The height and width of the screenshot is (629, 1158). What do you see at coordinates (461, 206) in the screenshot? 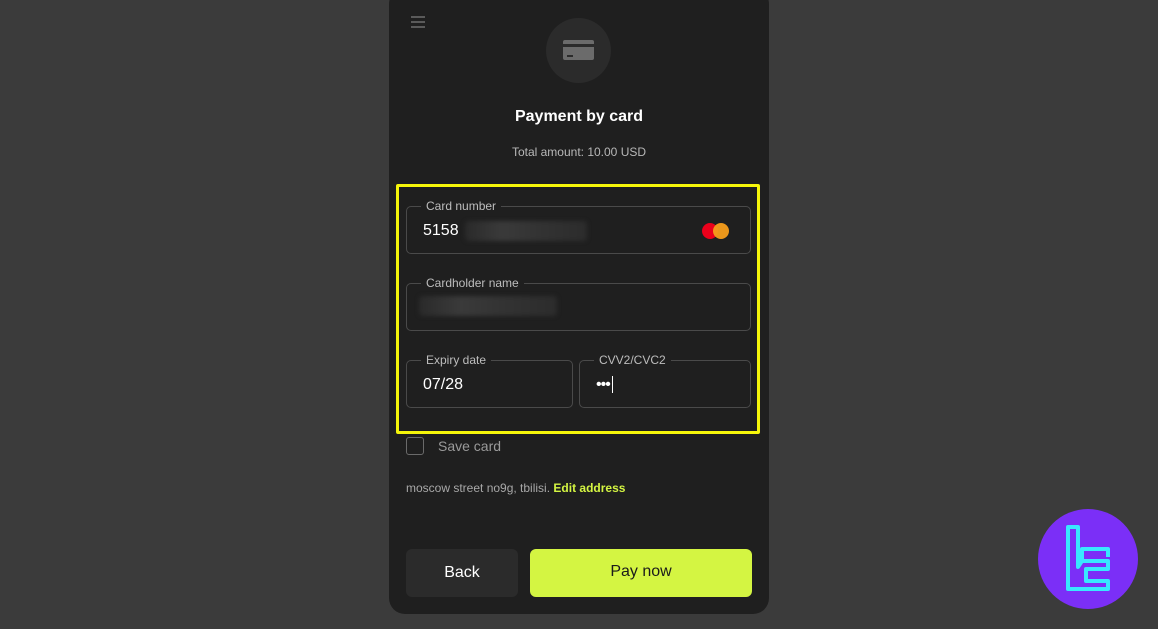
I see `card-number-label: Card number` at bounding box center [461, 206].